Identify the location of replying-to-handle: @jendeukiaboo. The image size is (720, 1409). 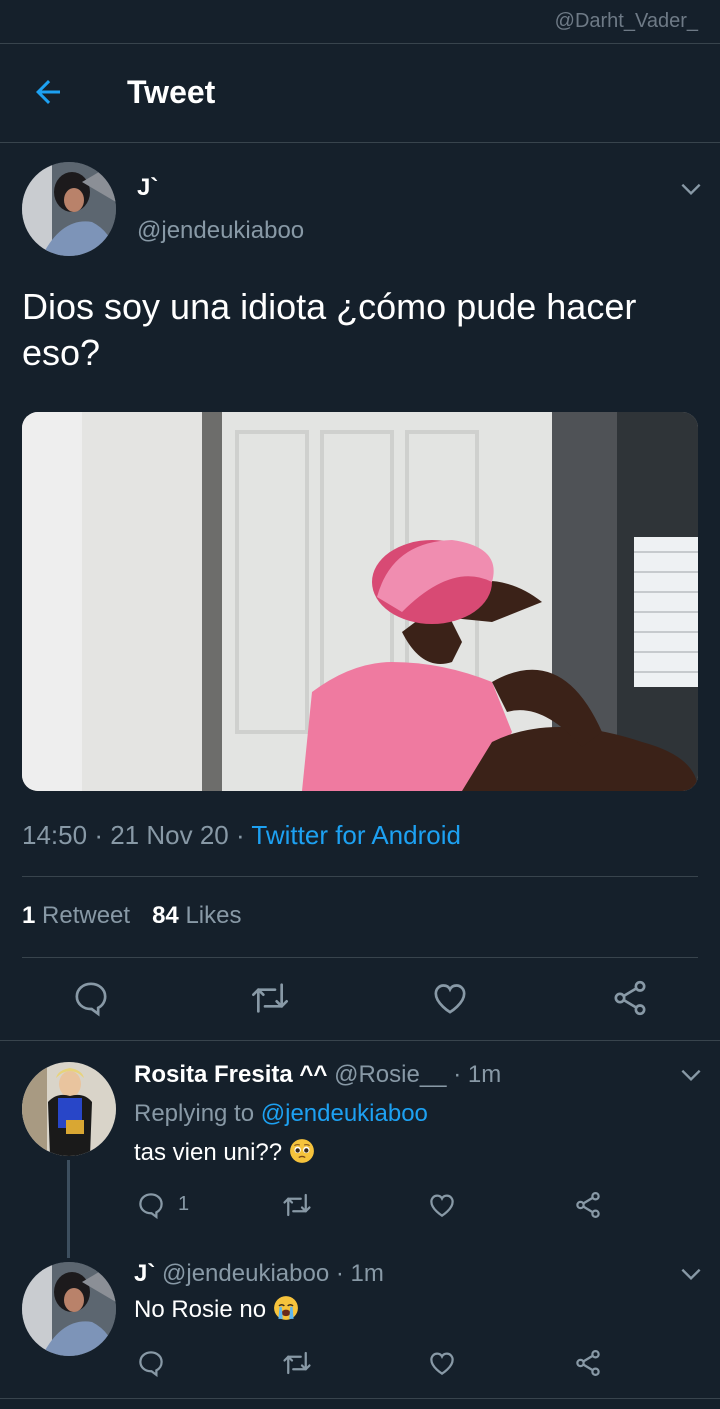
(344, 1113).